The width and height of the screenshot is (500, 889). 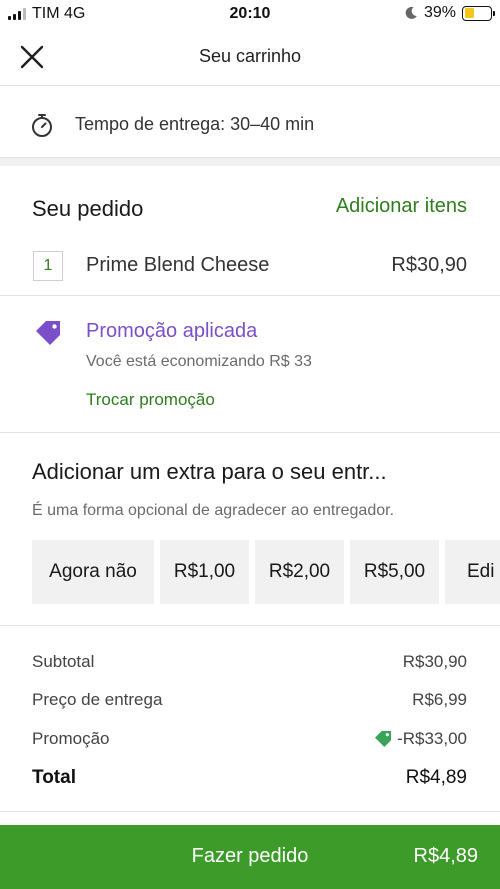 I want to click on total-row: Total R$4,89, so click(x=249, y=779).